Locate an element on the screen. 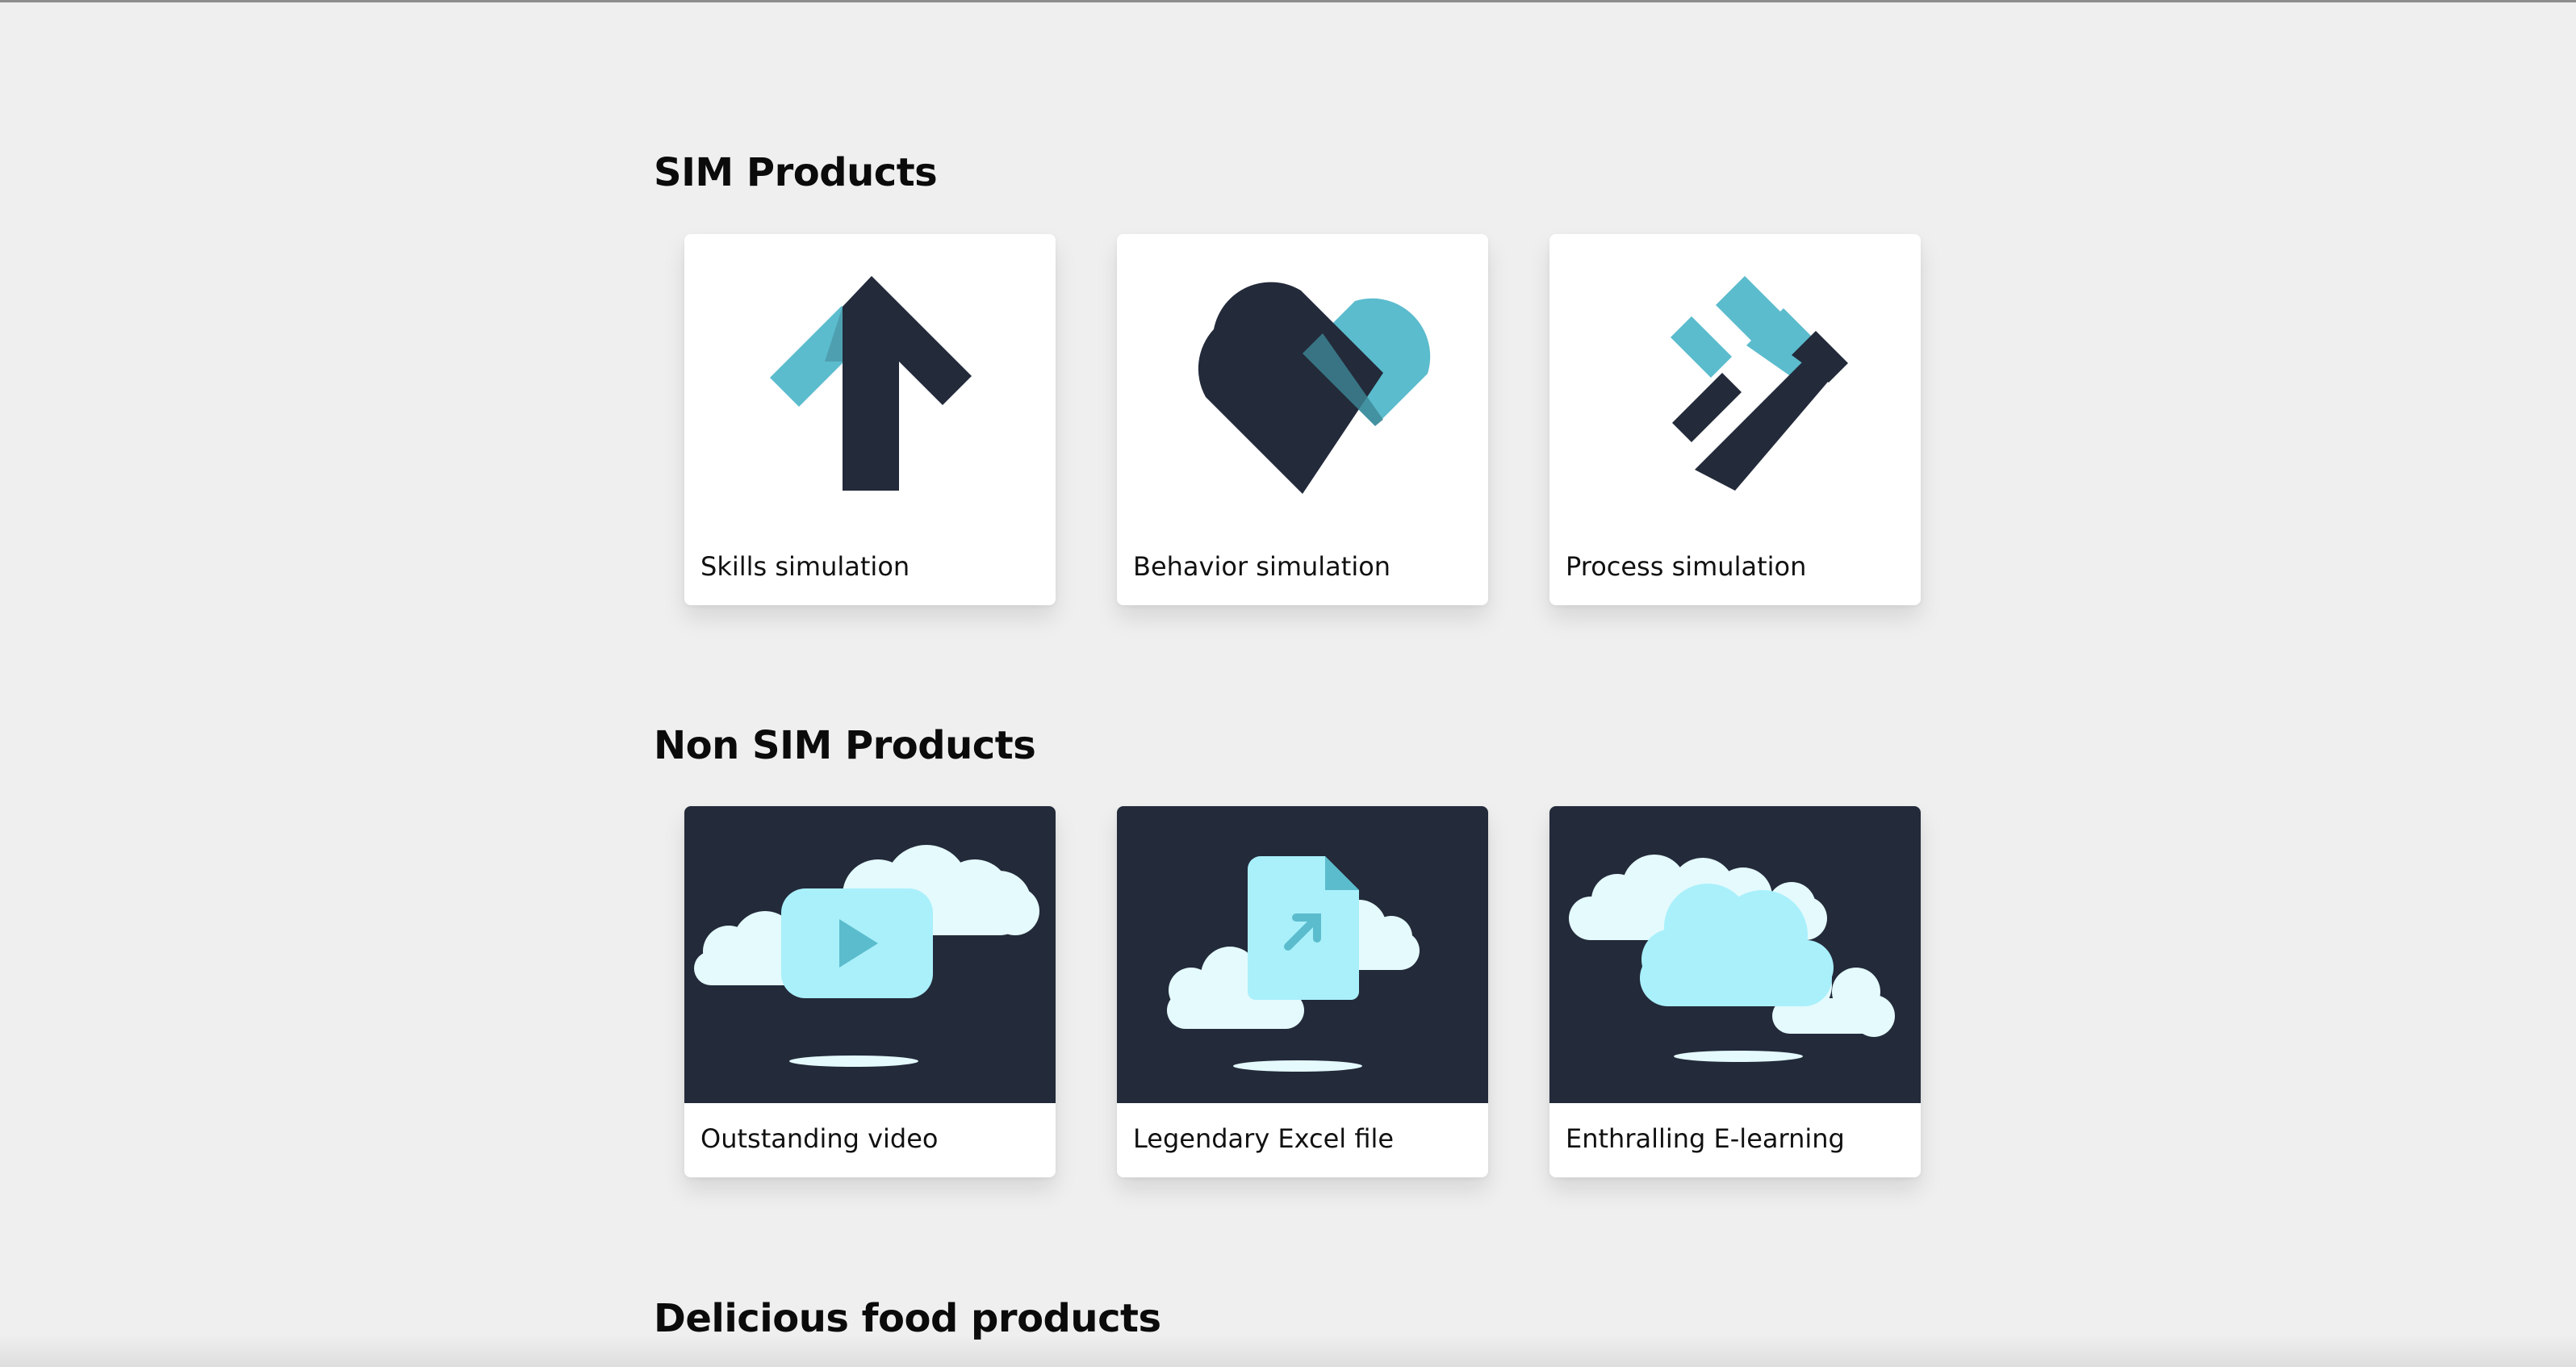 The width and height of the screenshot is (2576, 1367). card-enthralling-e-learning: Enthralling E-learning is located at coordinates (1735, 991).